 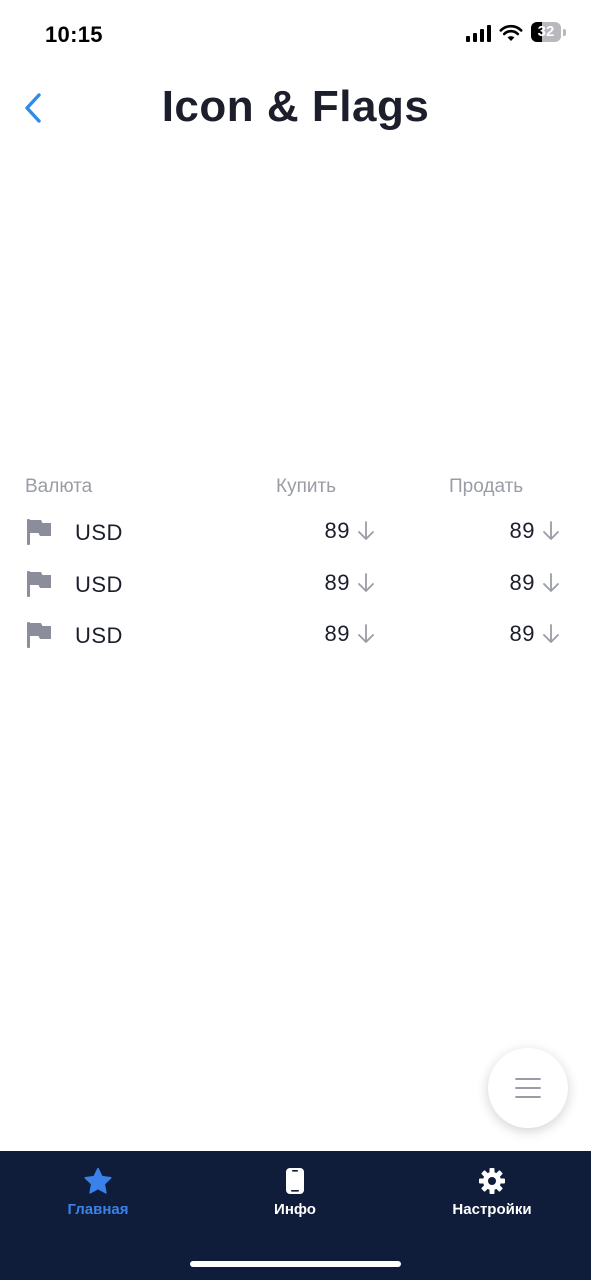 I want to click on status-bar: 10:15 32, so click(x=295, y=35).